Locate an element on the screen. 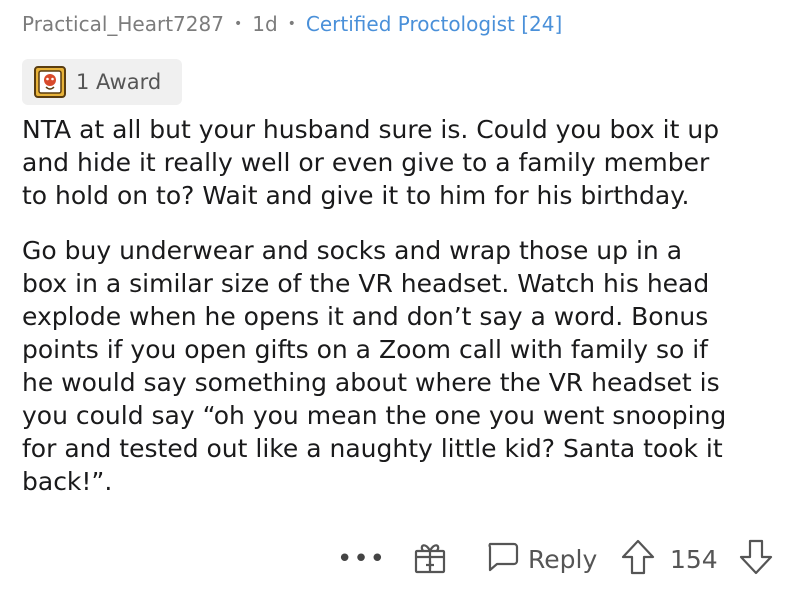 The height and width of the screenshot is (592, 800). upvote-button is located at coordinates (638, 559).